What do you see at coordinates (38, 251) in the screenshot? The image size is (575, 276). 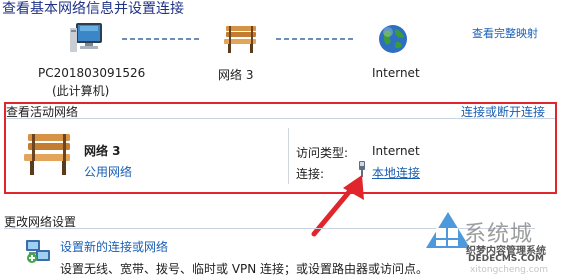 I see `network-setup-icon` at bounding box center [38, 251].